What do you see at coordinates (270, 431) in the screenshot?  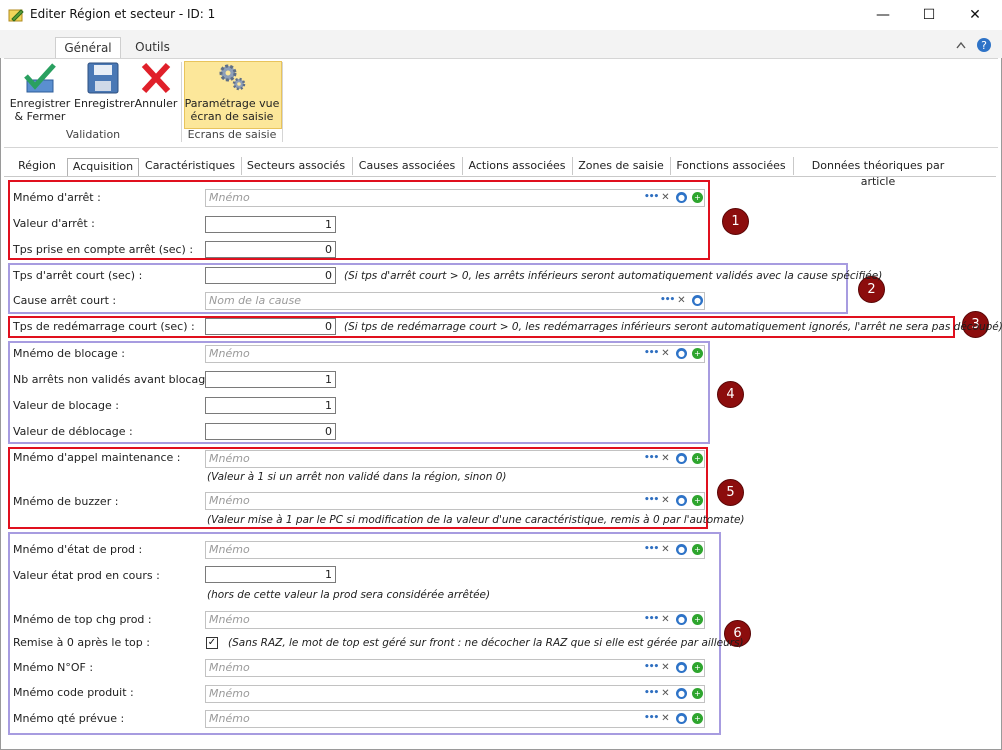 I see `valeur-deblocage-input: 0` at bounding box center [270, 431].